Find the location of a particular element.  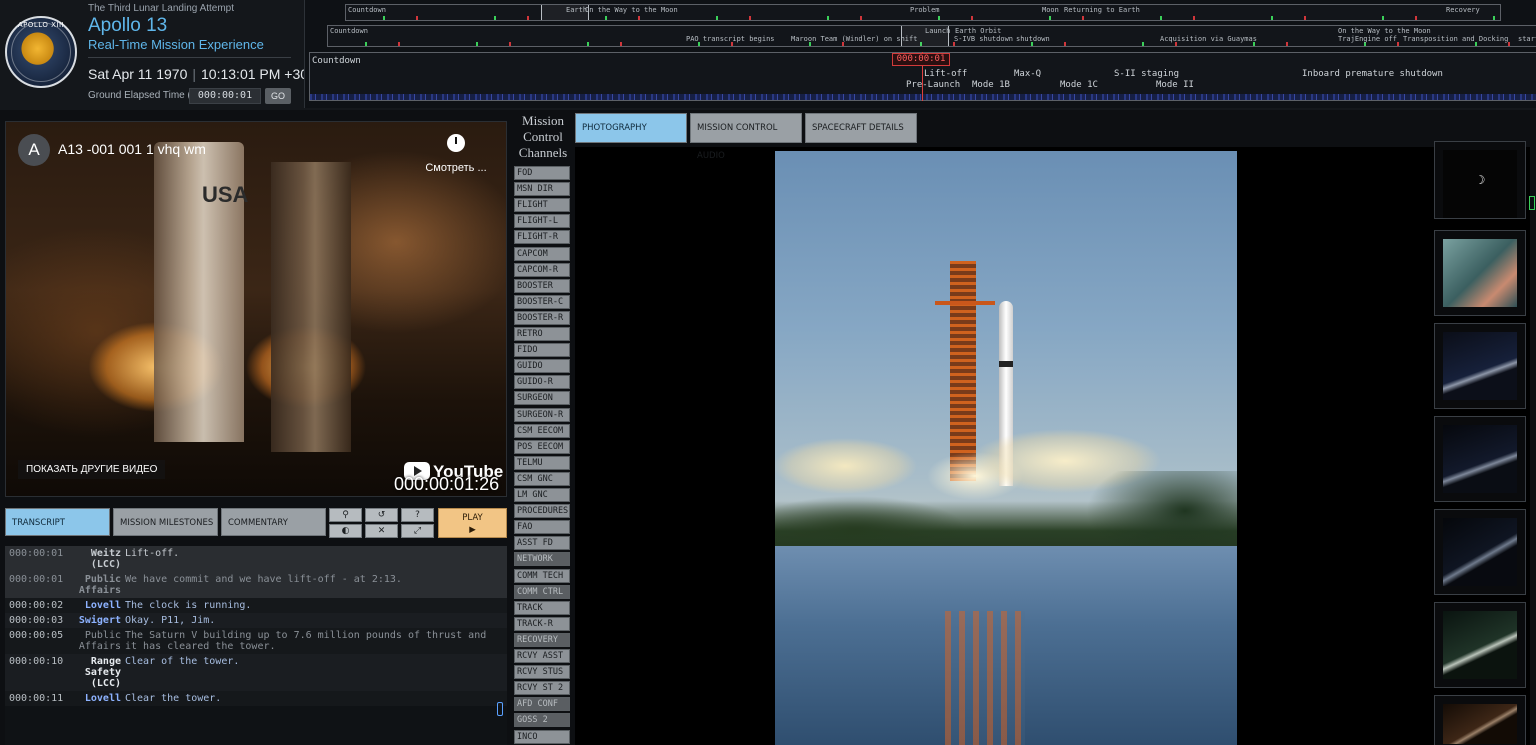

play-button: PLAY ▶ is located at coordinates (472, 523).